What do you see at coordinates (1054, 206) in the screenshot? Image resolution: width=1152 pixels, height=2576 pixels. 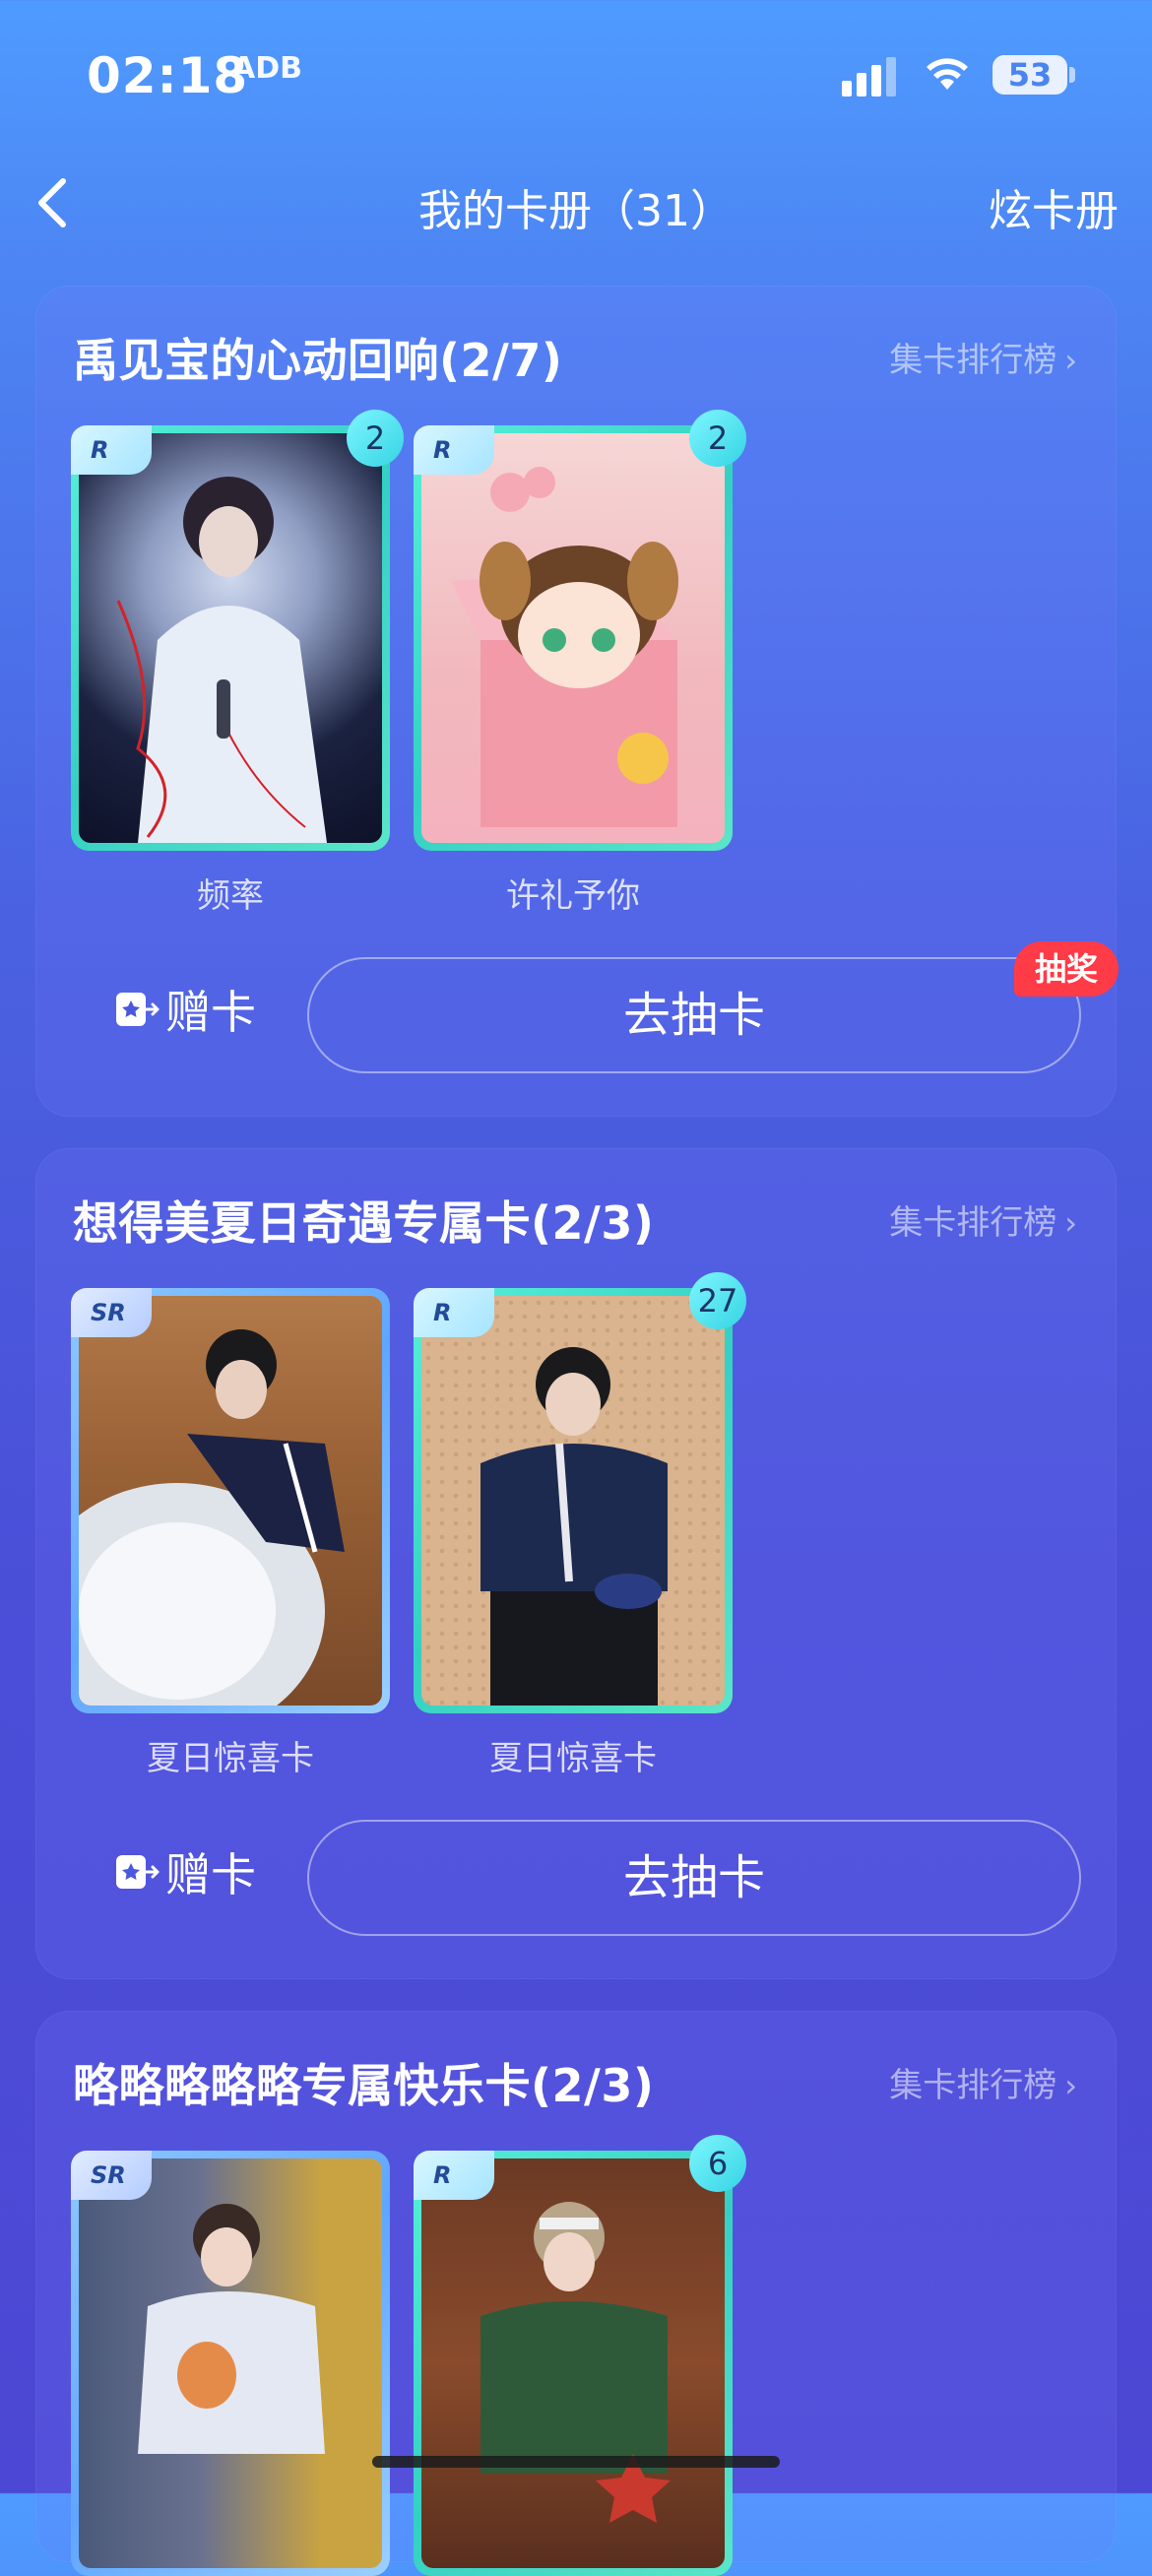 I see `show-album-button: 炫卡册` at bounding box center [1054, 206].